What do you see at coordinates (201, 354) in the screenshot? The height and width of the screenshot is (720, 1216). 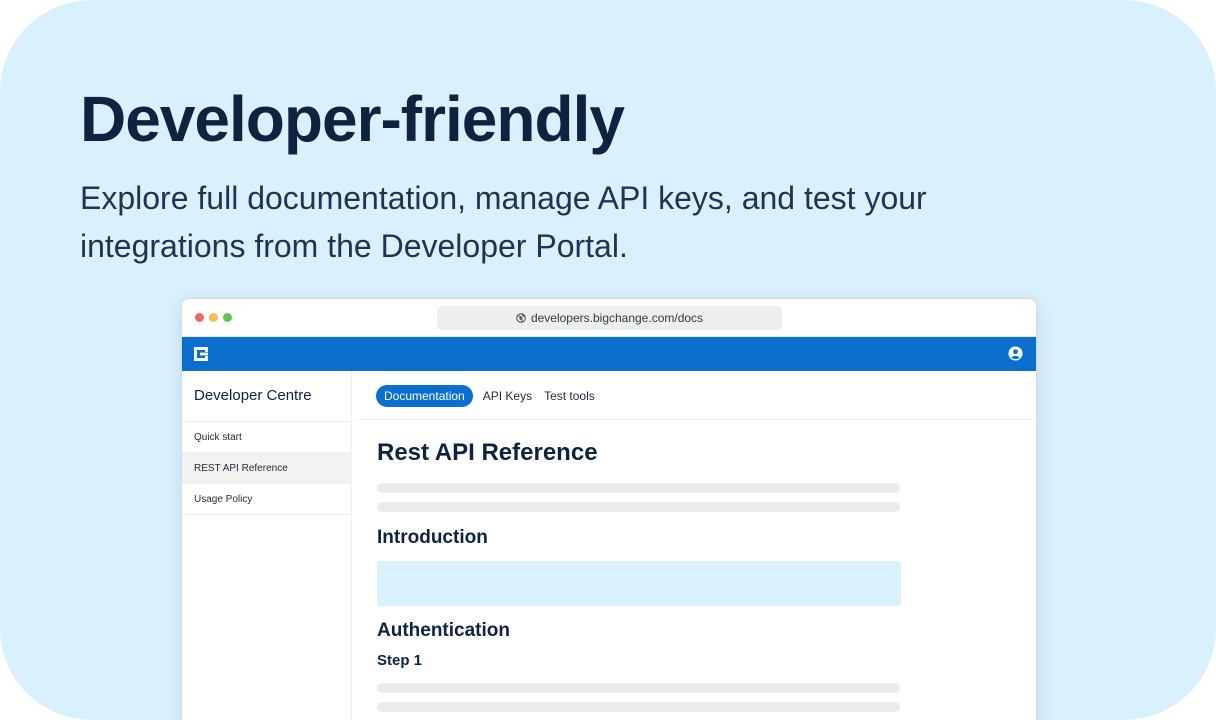 I see `logo-icon` at bounding box center [201, 354].